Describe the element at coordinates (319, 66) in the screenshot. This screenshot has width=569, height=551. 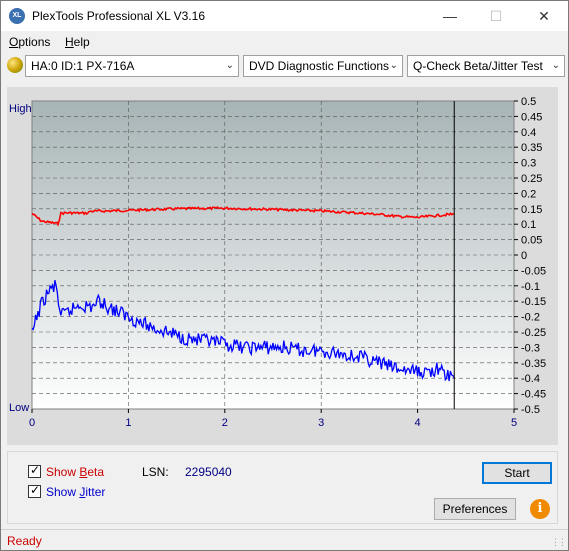
I see `function-select-value: DVD Diagnostic Functions` at that location.